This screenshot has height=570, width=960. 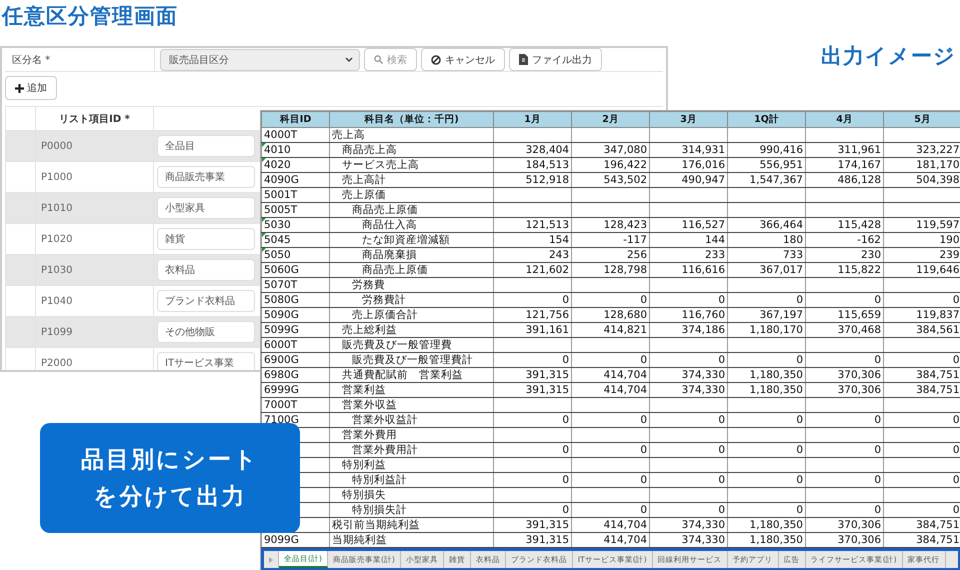 What do you see at coordinates (767, 150) in the screenshot?
I see `value-cell: 990,416` at bounding box center [767, 150].